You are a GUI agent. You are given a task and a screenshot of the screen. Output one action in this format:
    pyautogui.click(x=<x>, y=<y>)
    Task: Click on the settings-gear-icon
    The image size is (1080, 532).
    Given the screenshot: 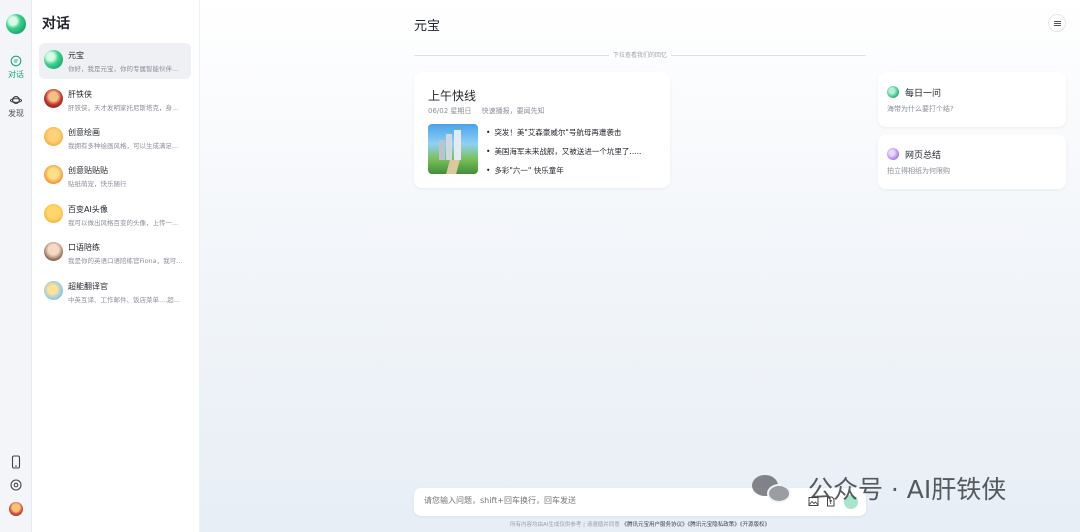 What is the action you would take?
    pyautogui.click(x=16, y=485)
    